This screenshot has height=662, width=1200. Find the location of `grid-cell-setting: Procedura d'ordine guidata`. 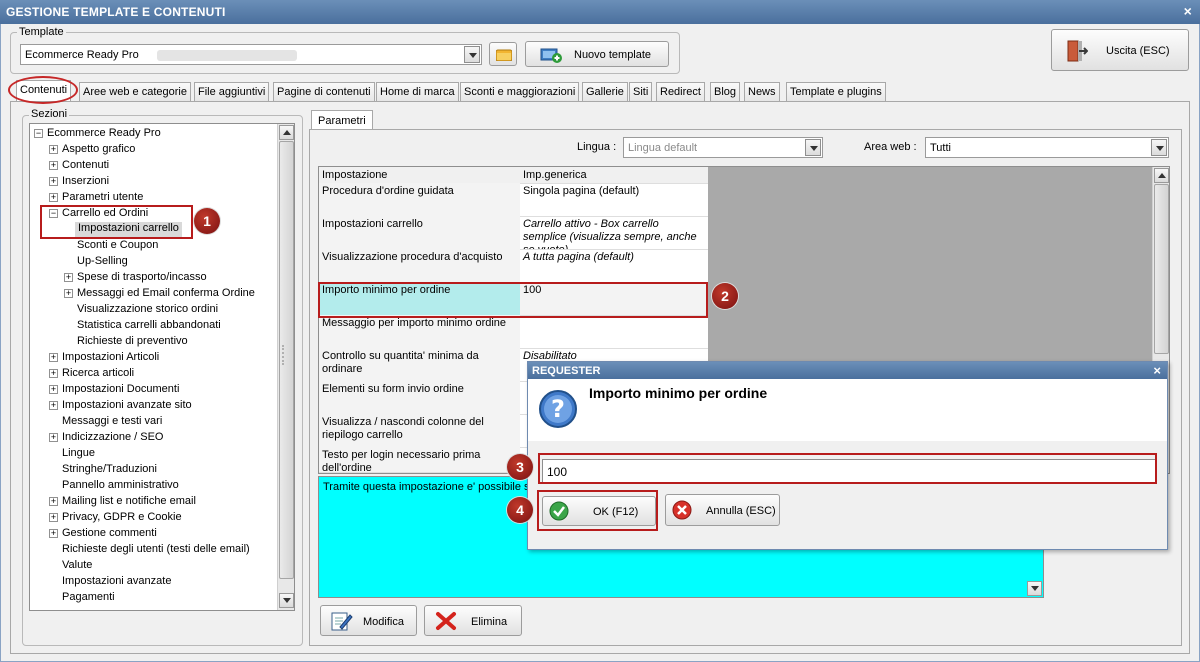

grid-cell-setting: Procedura d'ordine guidata is located at coordinates (419, 200).